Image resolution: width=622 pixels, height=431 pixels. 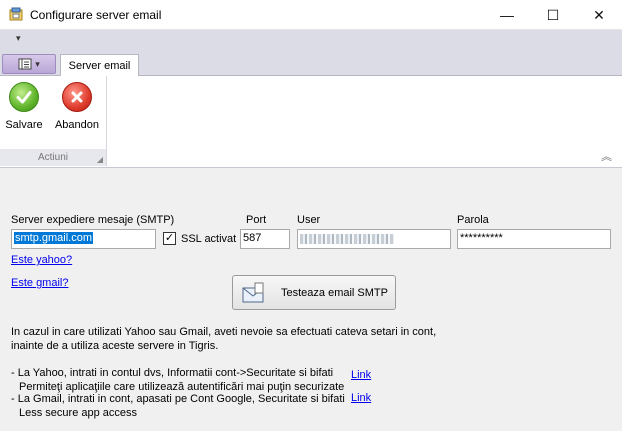 I want to click on email-icon, so click(x=253, y=292).